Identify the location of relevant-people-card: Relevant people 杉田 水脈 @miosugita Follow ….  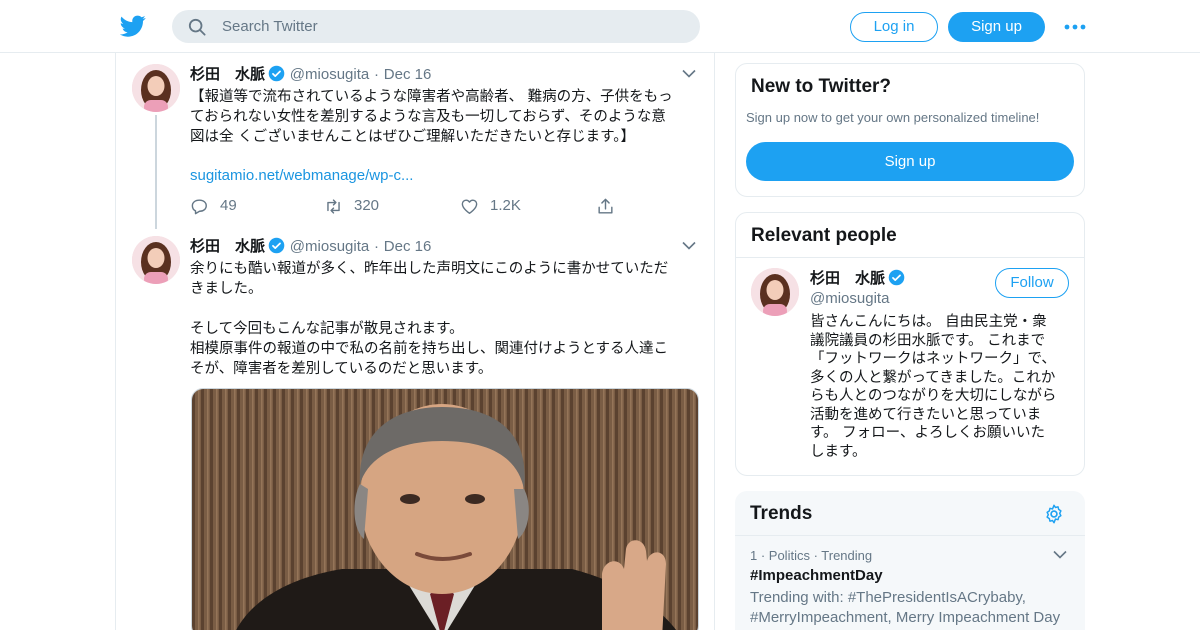
(910, 344).